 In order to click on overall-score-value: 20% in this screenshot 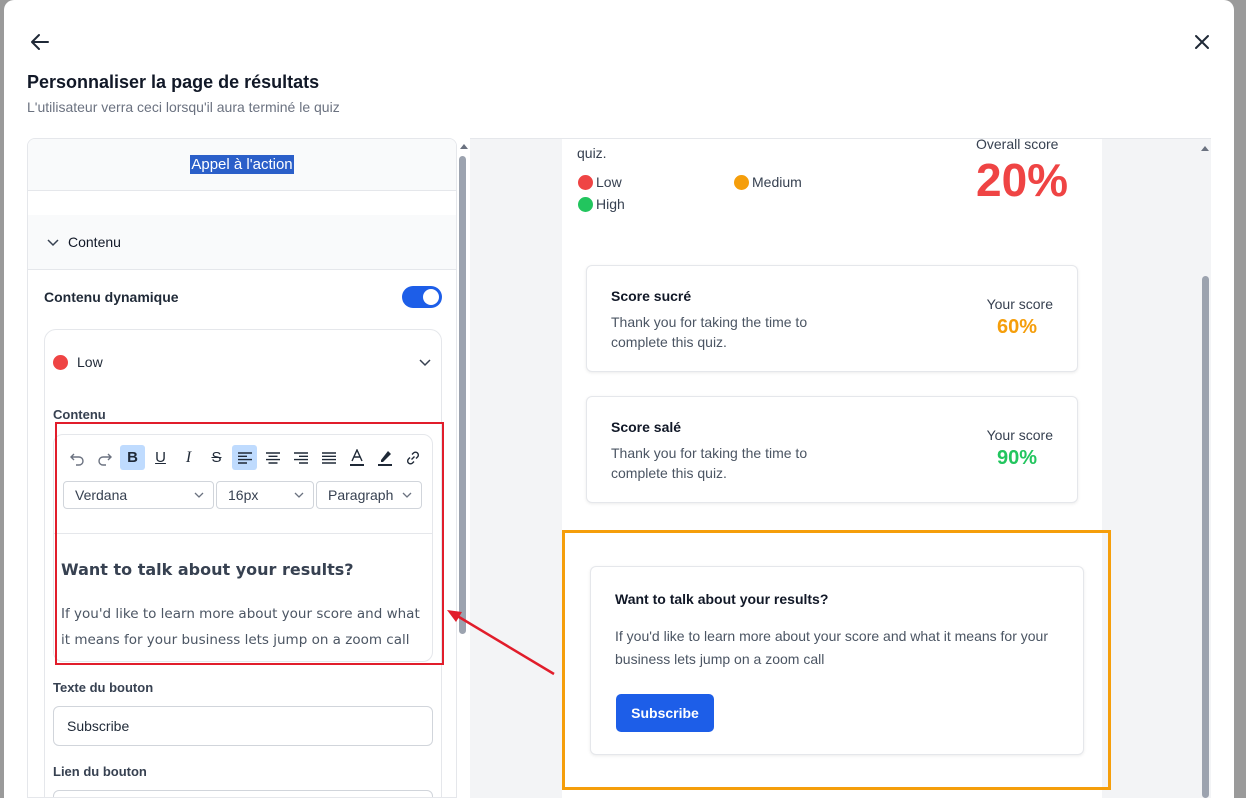, I will do `click(1022, 180)`.